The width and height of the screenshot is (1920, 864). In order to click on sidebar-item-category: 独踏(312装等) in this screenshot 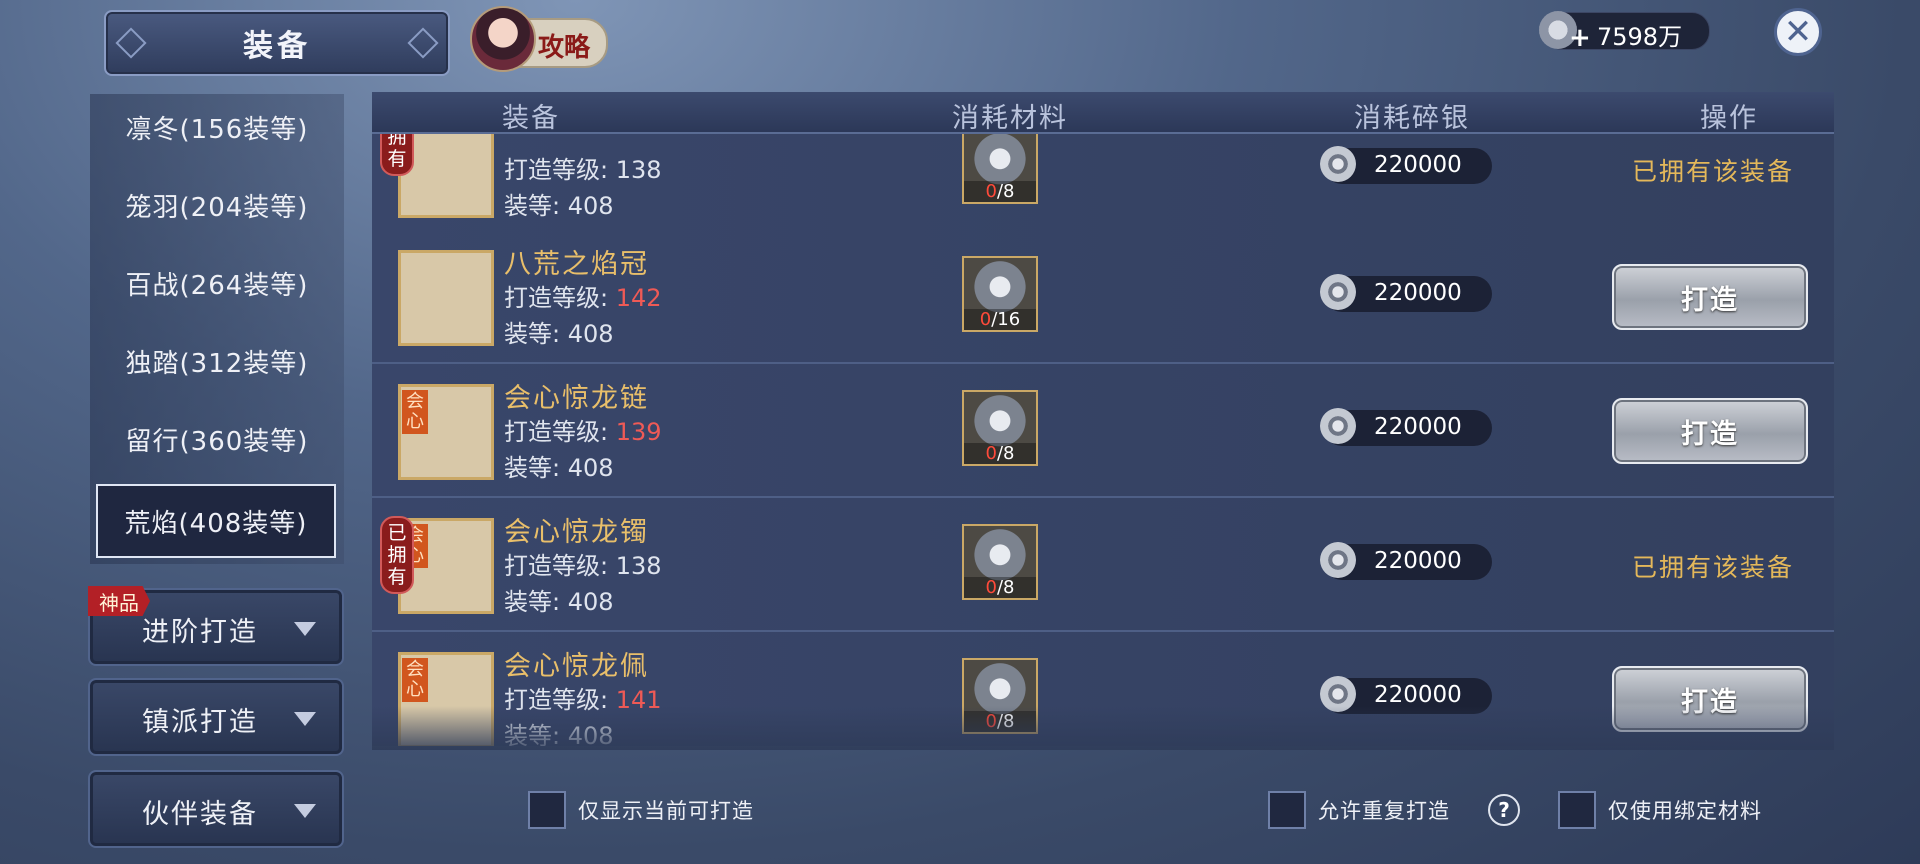, I will do `click(217, 361)`.